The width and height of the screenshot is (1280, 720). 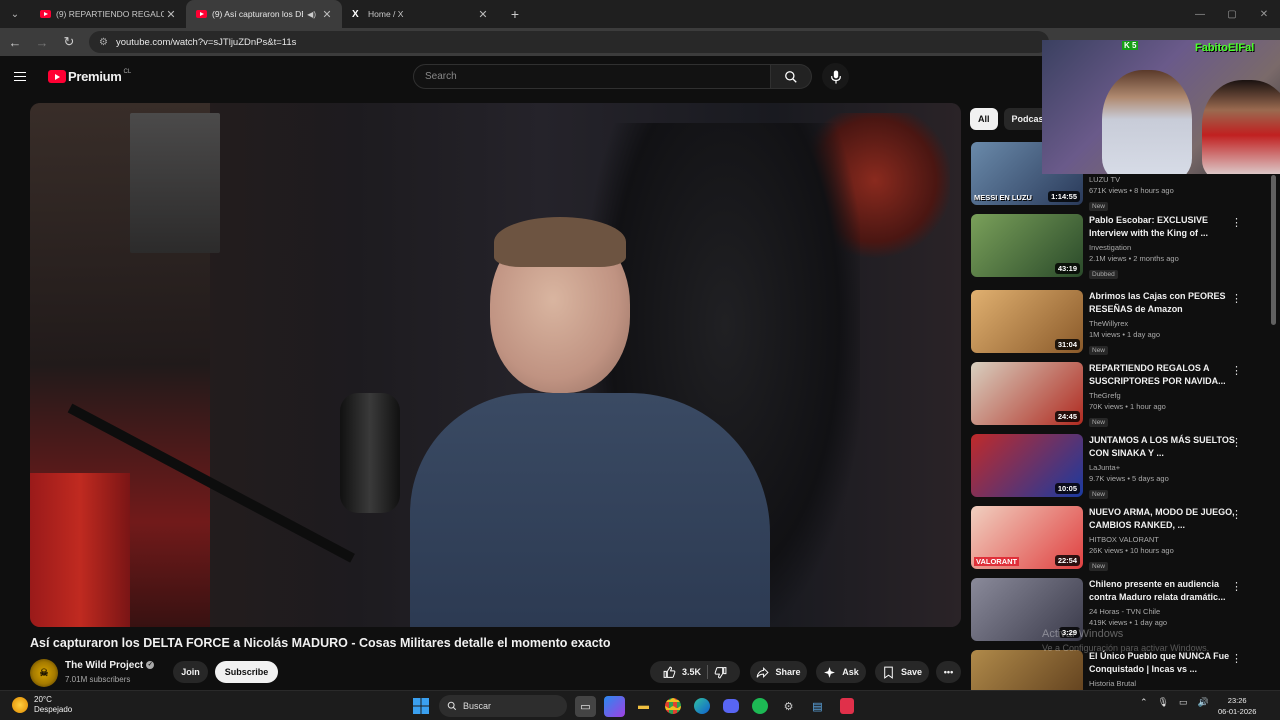 What do you see at coordinates (1225, 48) in the screenshot?
I see `streamer-tag: FabitoElFal` at bounding box center [1225, 48].